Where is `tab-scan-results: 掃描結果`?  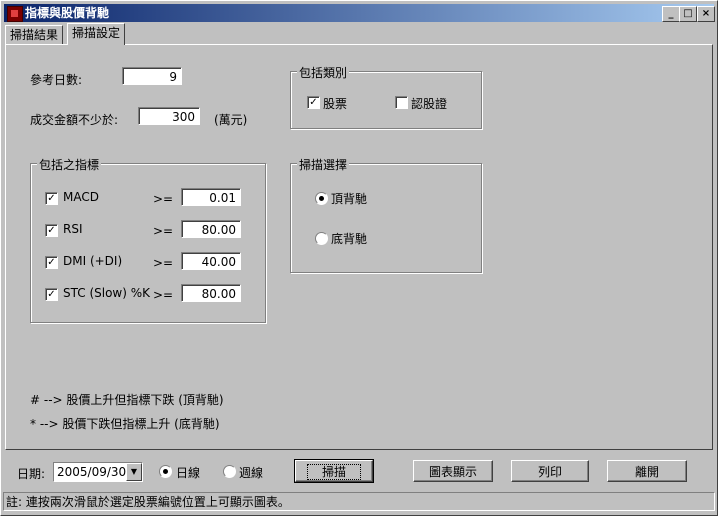 tab-scan-results: 掃描結果 is located at coordinates (34, 34).